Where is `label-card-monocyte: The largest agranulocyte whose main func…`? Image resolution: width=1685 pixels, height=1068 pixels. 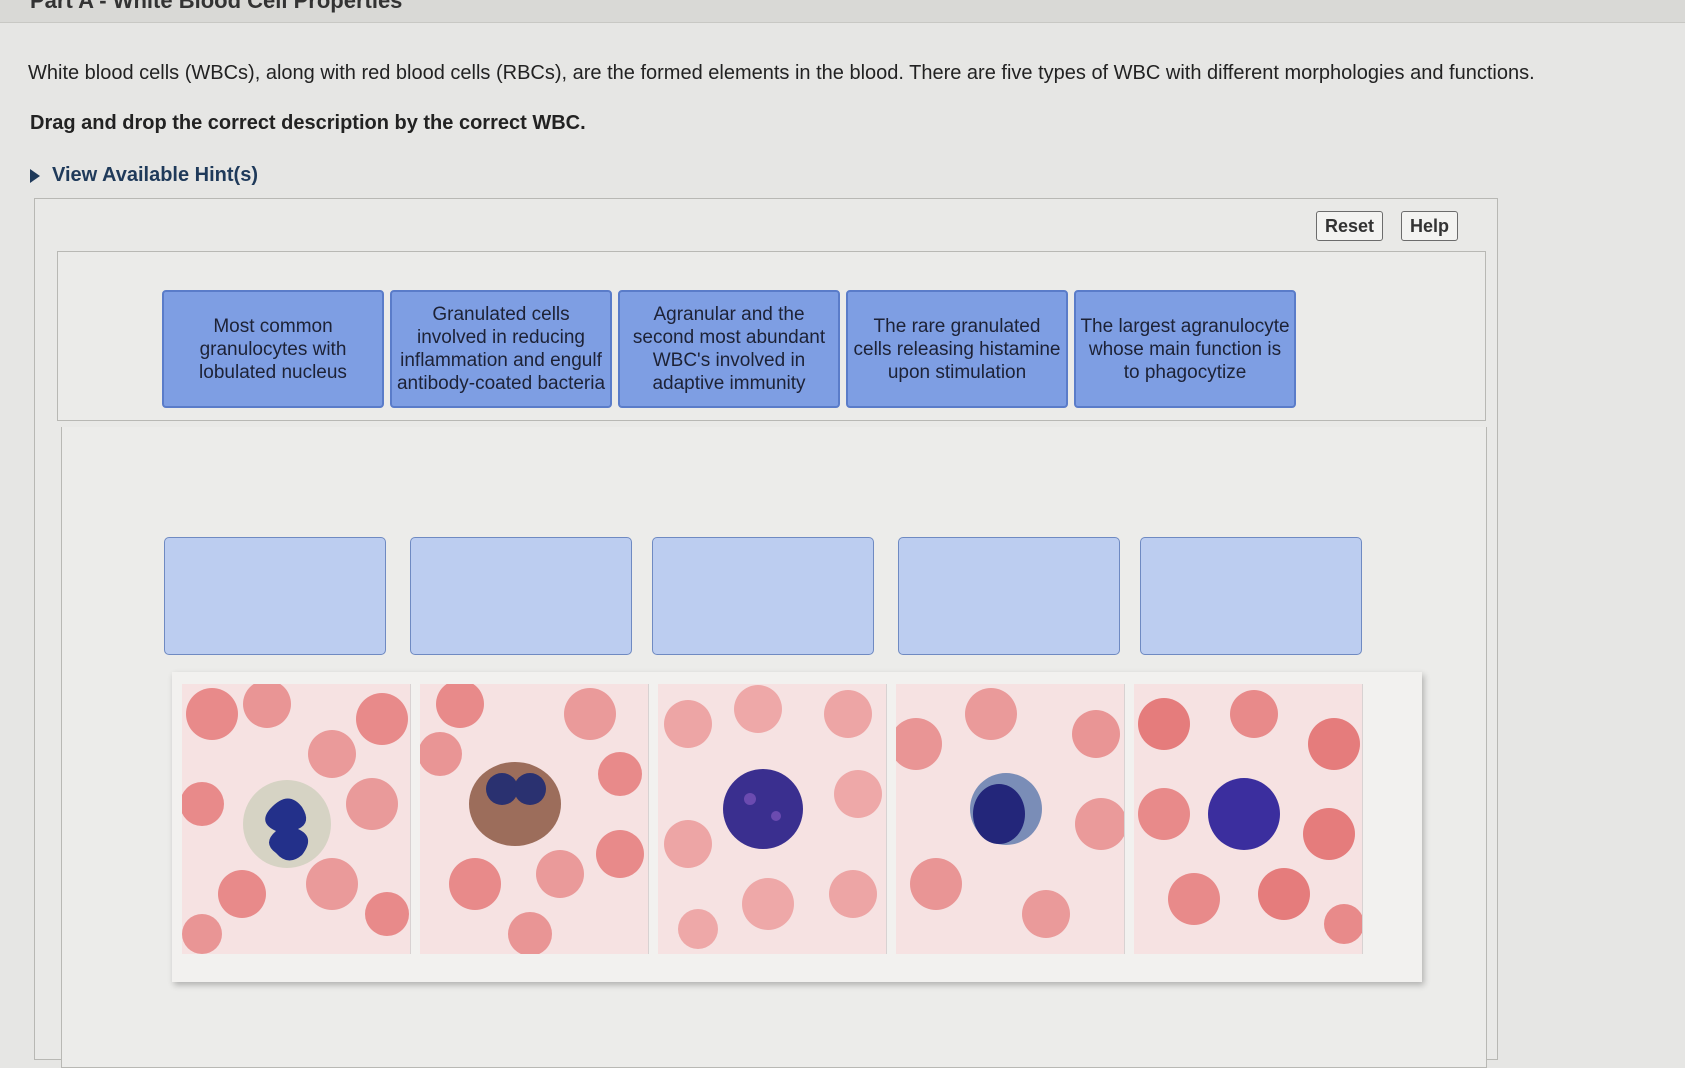
label-card-monocyte: The largest agranulocyte whose main func… is located at coordinates (1185, 349).